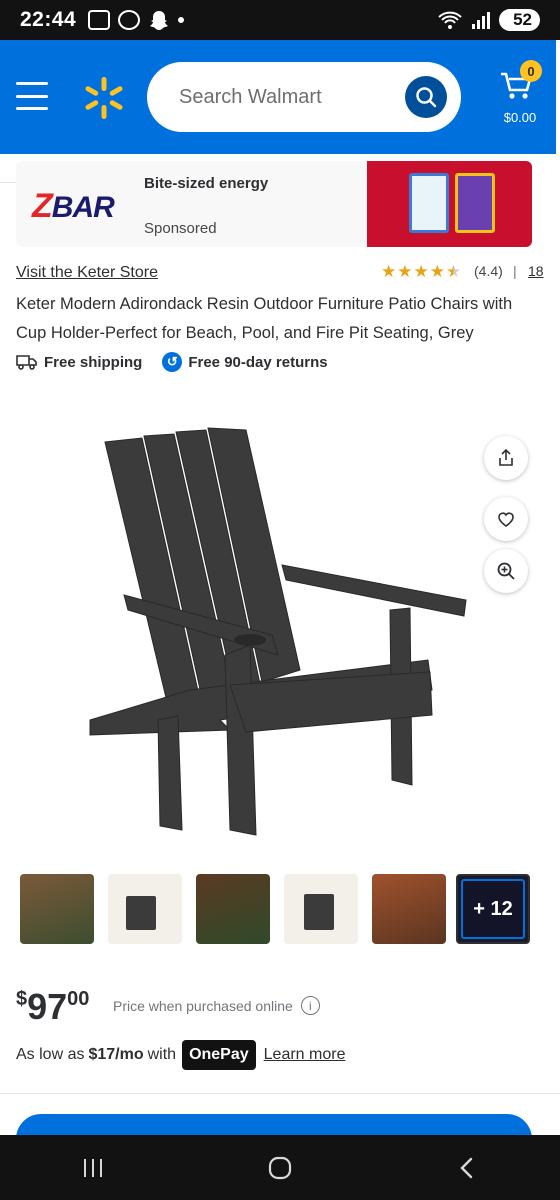 The width and height of the screenshot is (560, 1200). I want to click on back-icon, so click(465, 1167).